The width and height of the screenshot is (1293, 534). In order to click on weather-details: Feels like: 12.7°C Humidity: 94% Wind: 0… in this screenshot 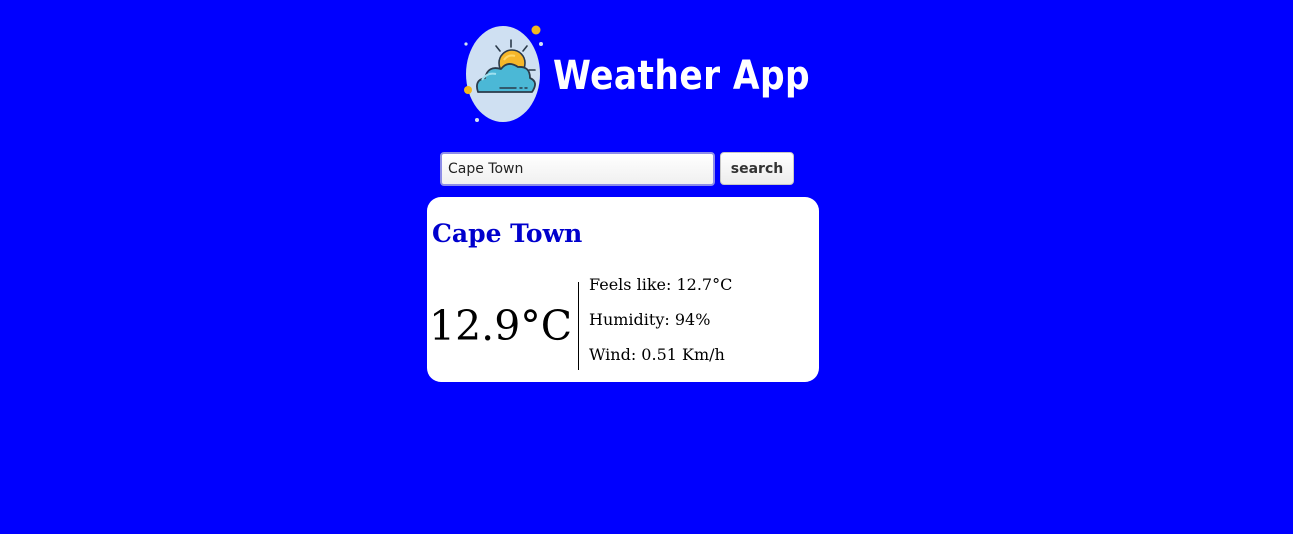, I will do `click(660, 324)`.